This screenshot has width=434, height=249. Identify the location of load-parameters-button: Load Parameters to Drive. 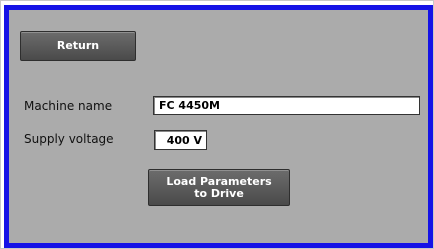
(219, 187).